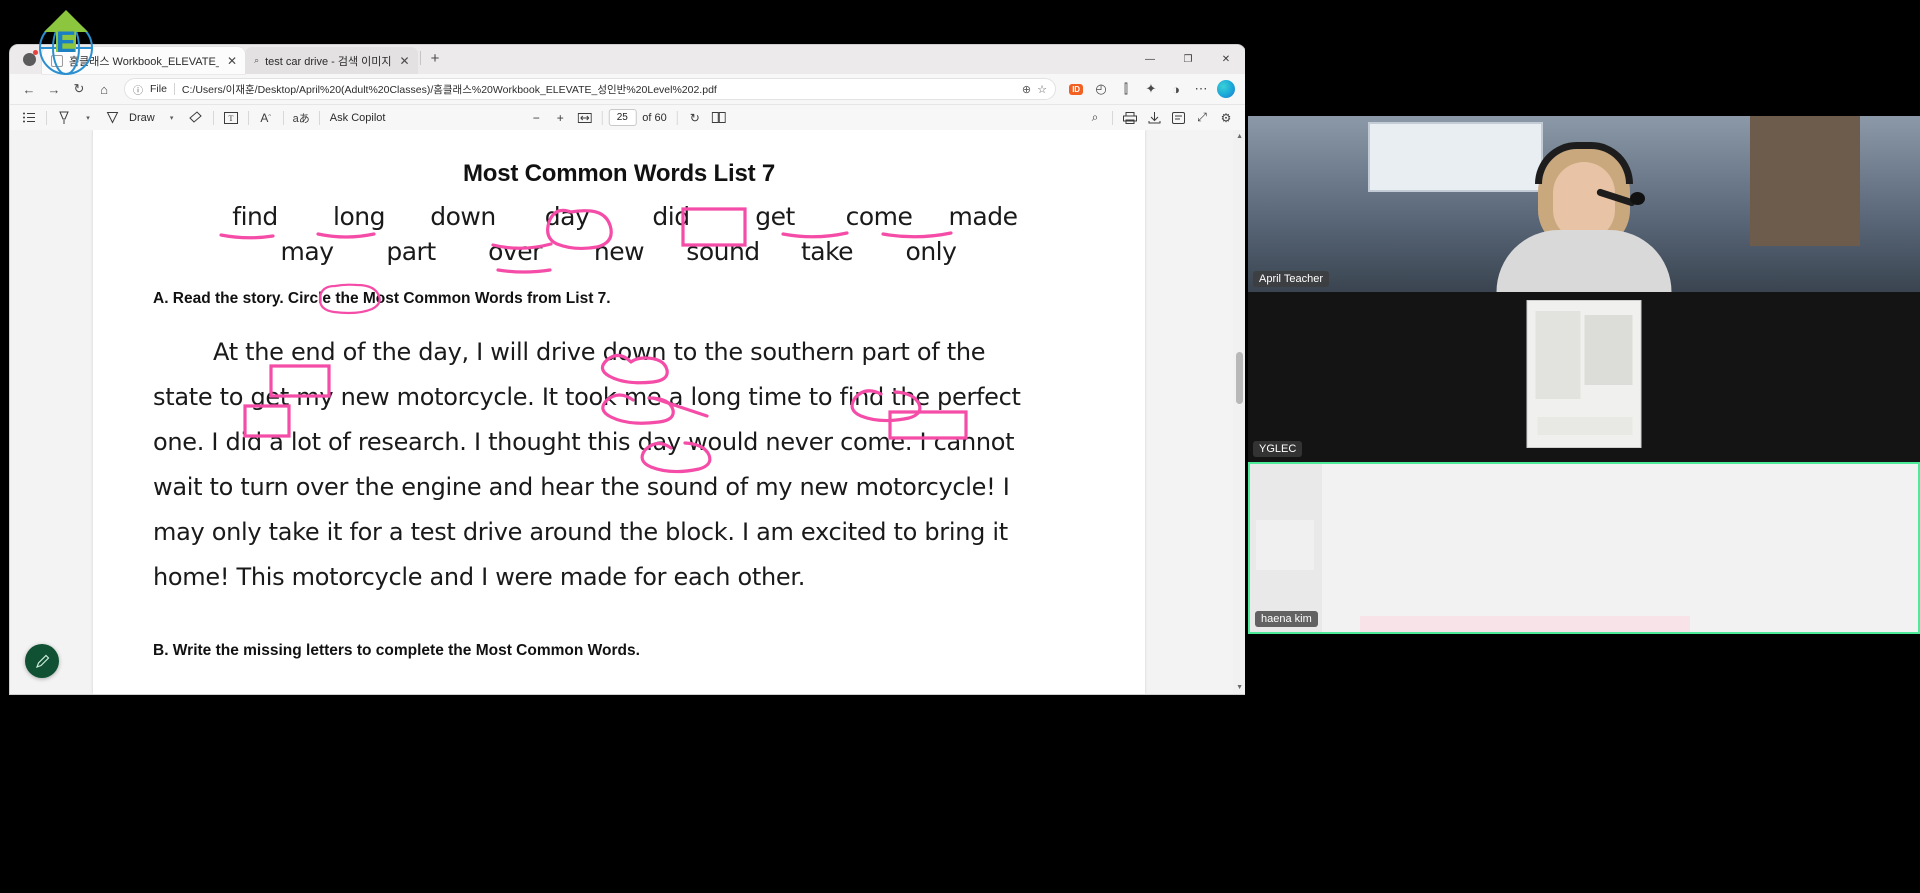  What do you see at coordinates (1226, 118) in the screenshot?
I see `settings-icon: ⚙` at bounding box center [1226, 118].